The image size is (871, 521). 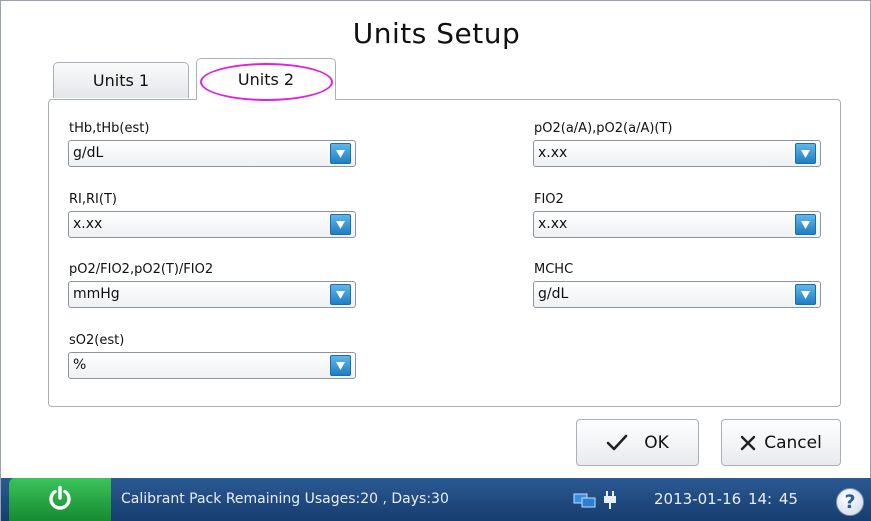 I want to click on tab-label: Units 2, so click(x=266, y=79).